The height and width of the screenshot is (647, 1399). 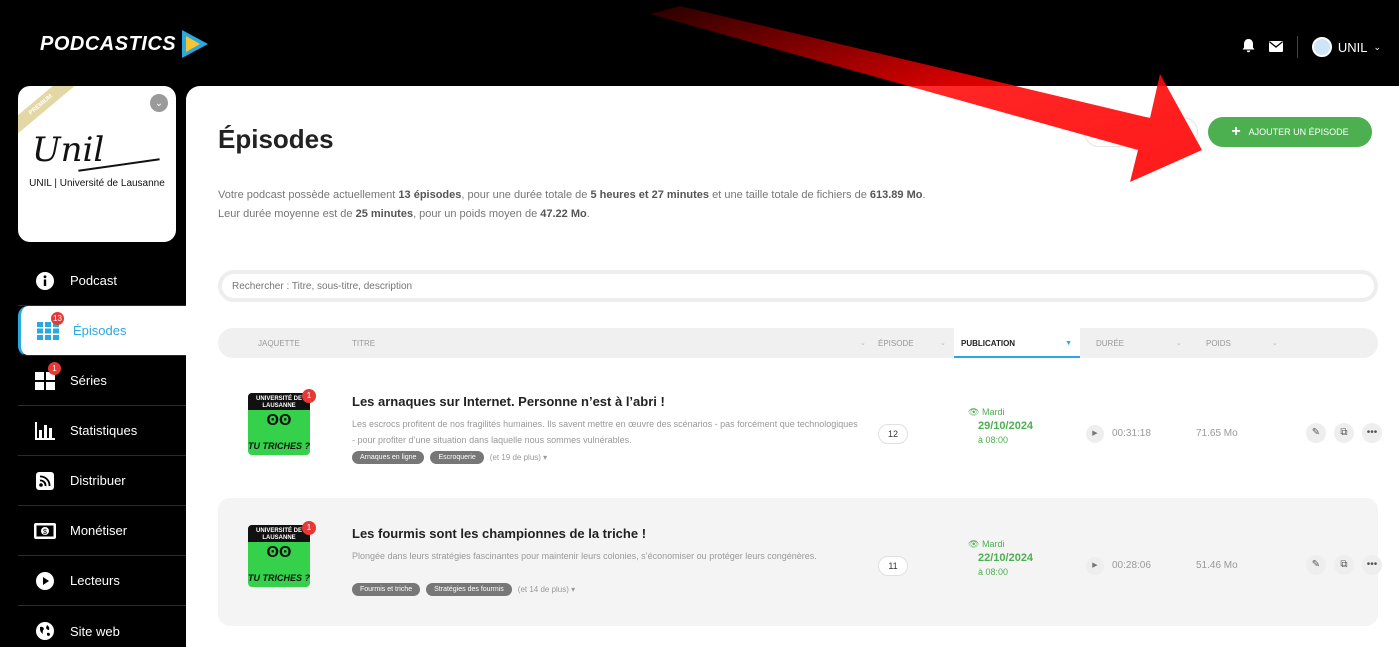 What do you see at coordinates (279, 578) in the screenshot?
I see `cover-title: TU TRICHES ?` at bounding box center [279, 578].